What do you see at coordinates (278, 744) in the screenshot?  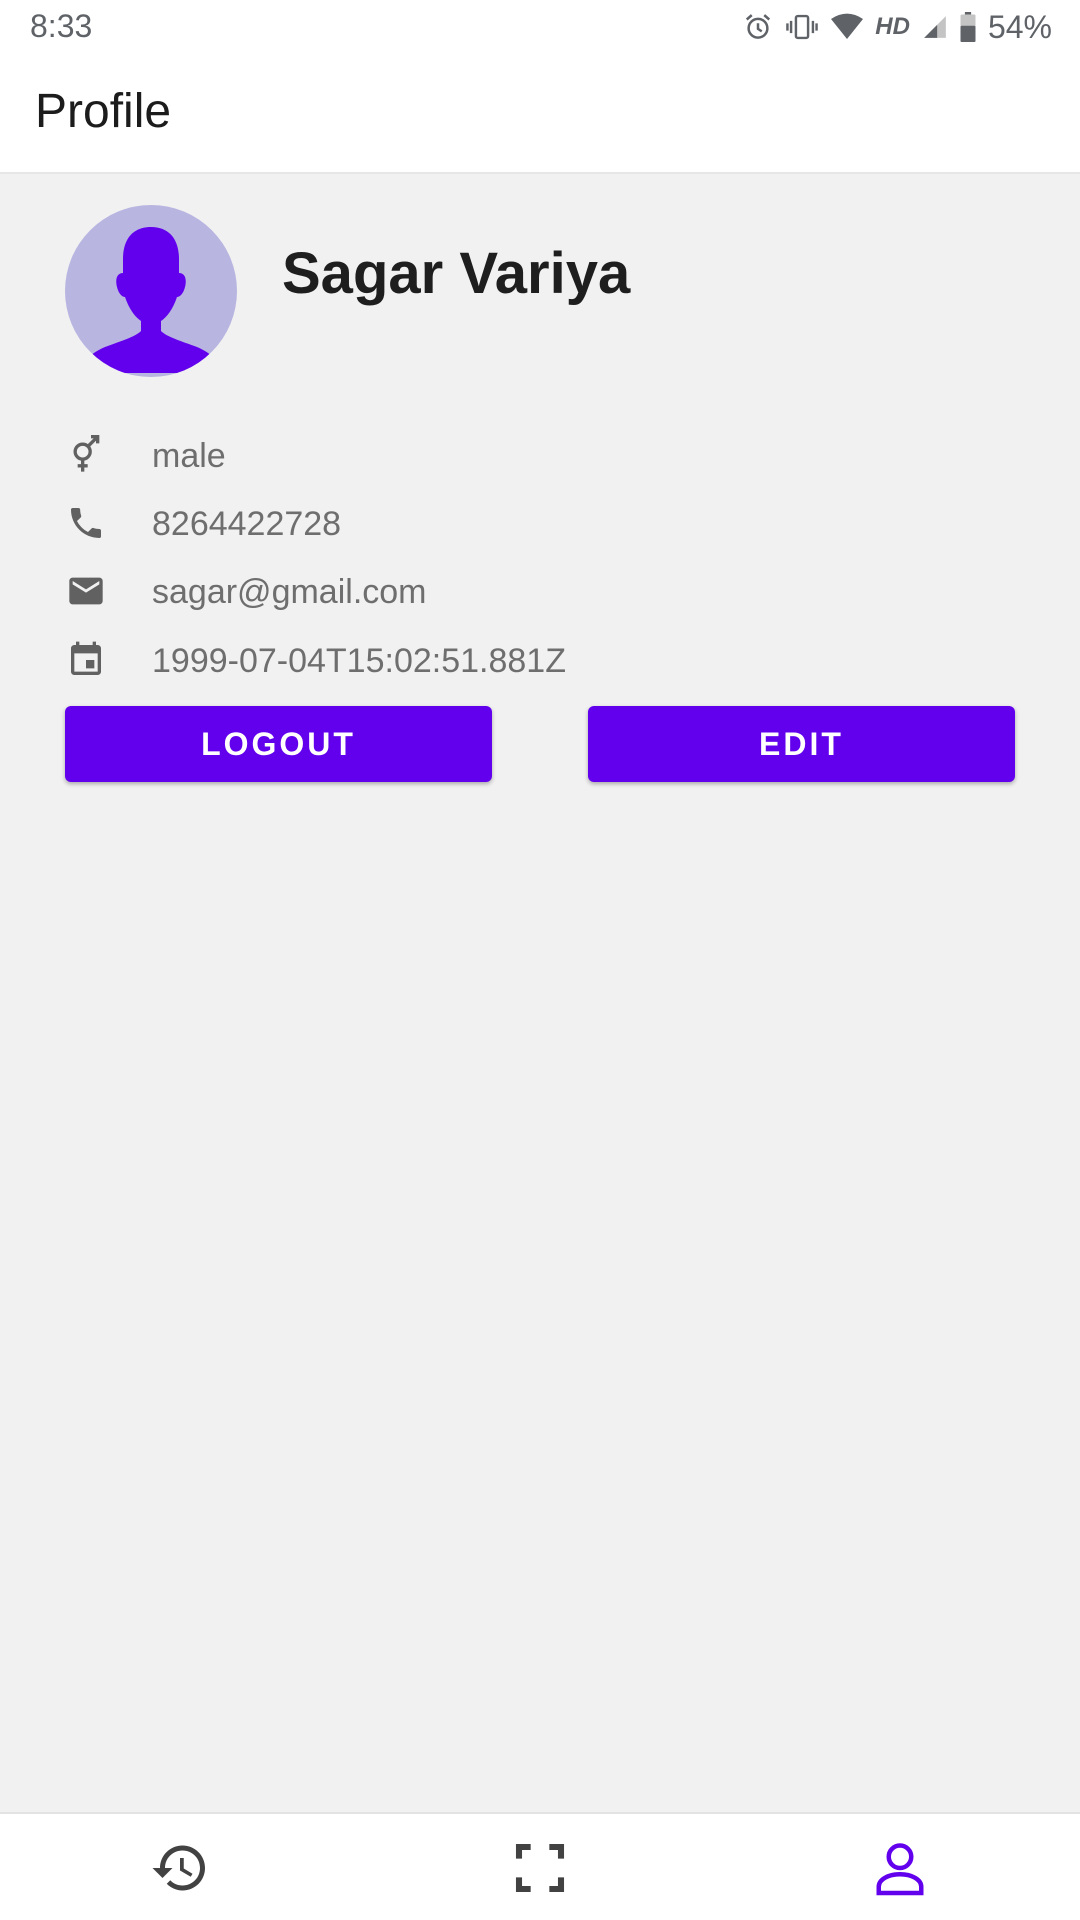 I see `logout-button: LOGOUT` at bounding box center [278, 744].